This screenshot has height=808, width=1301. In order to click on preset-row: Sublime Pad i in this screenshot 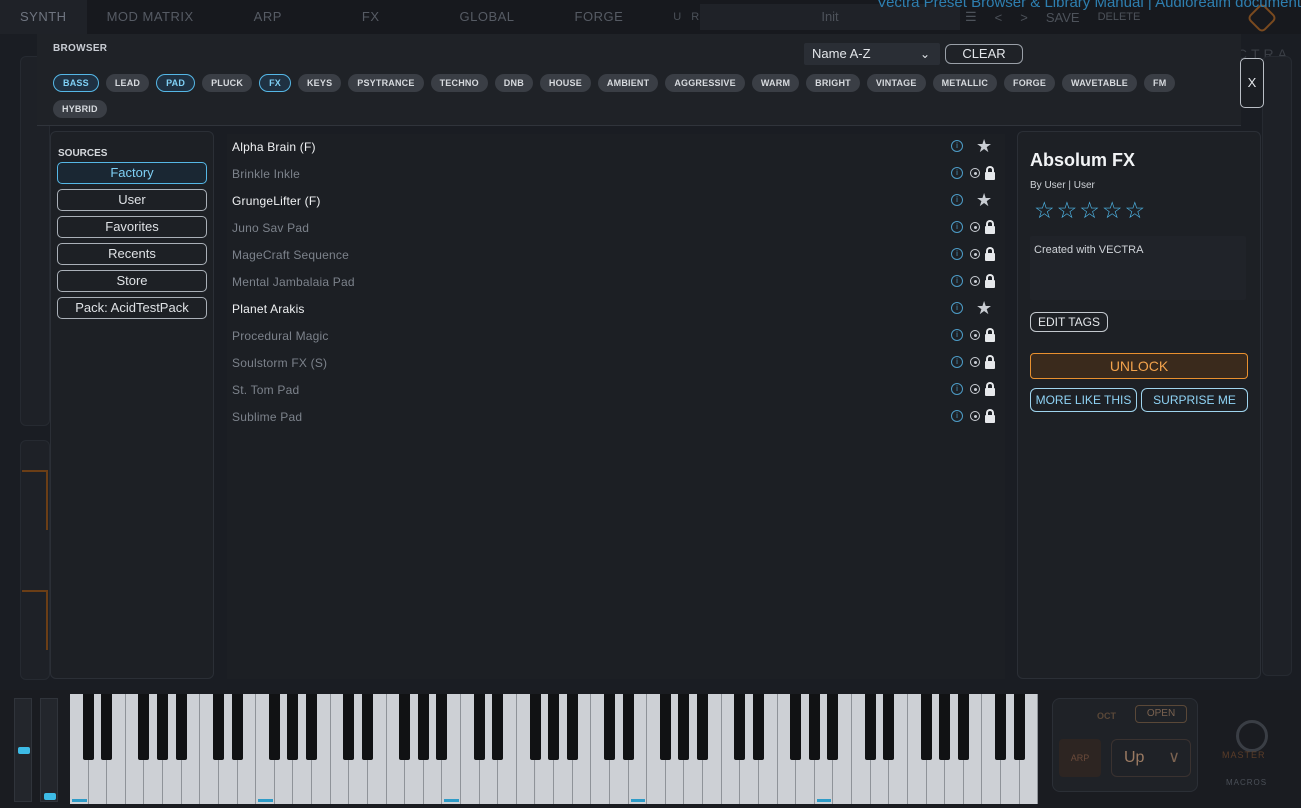, I will do `click(616, 417)`.